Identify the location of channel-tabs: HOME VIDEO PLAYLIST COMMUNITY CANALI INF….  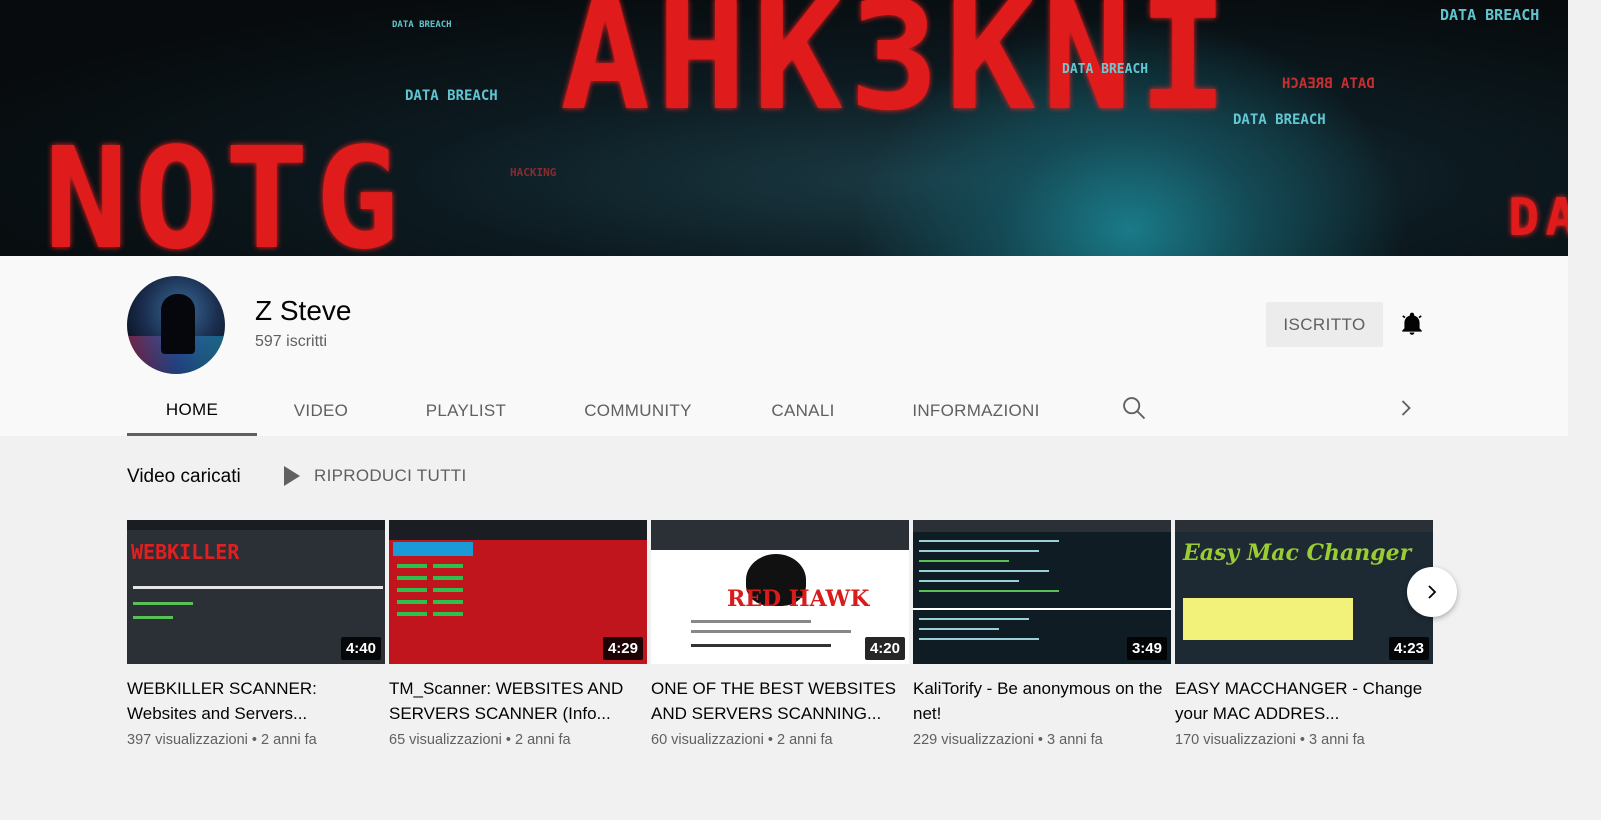
(782, 411).